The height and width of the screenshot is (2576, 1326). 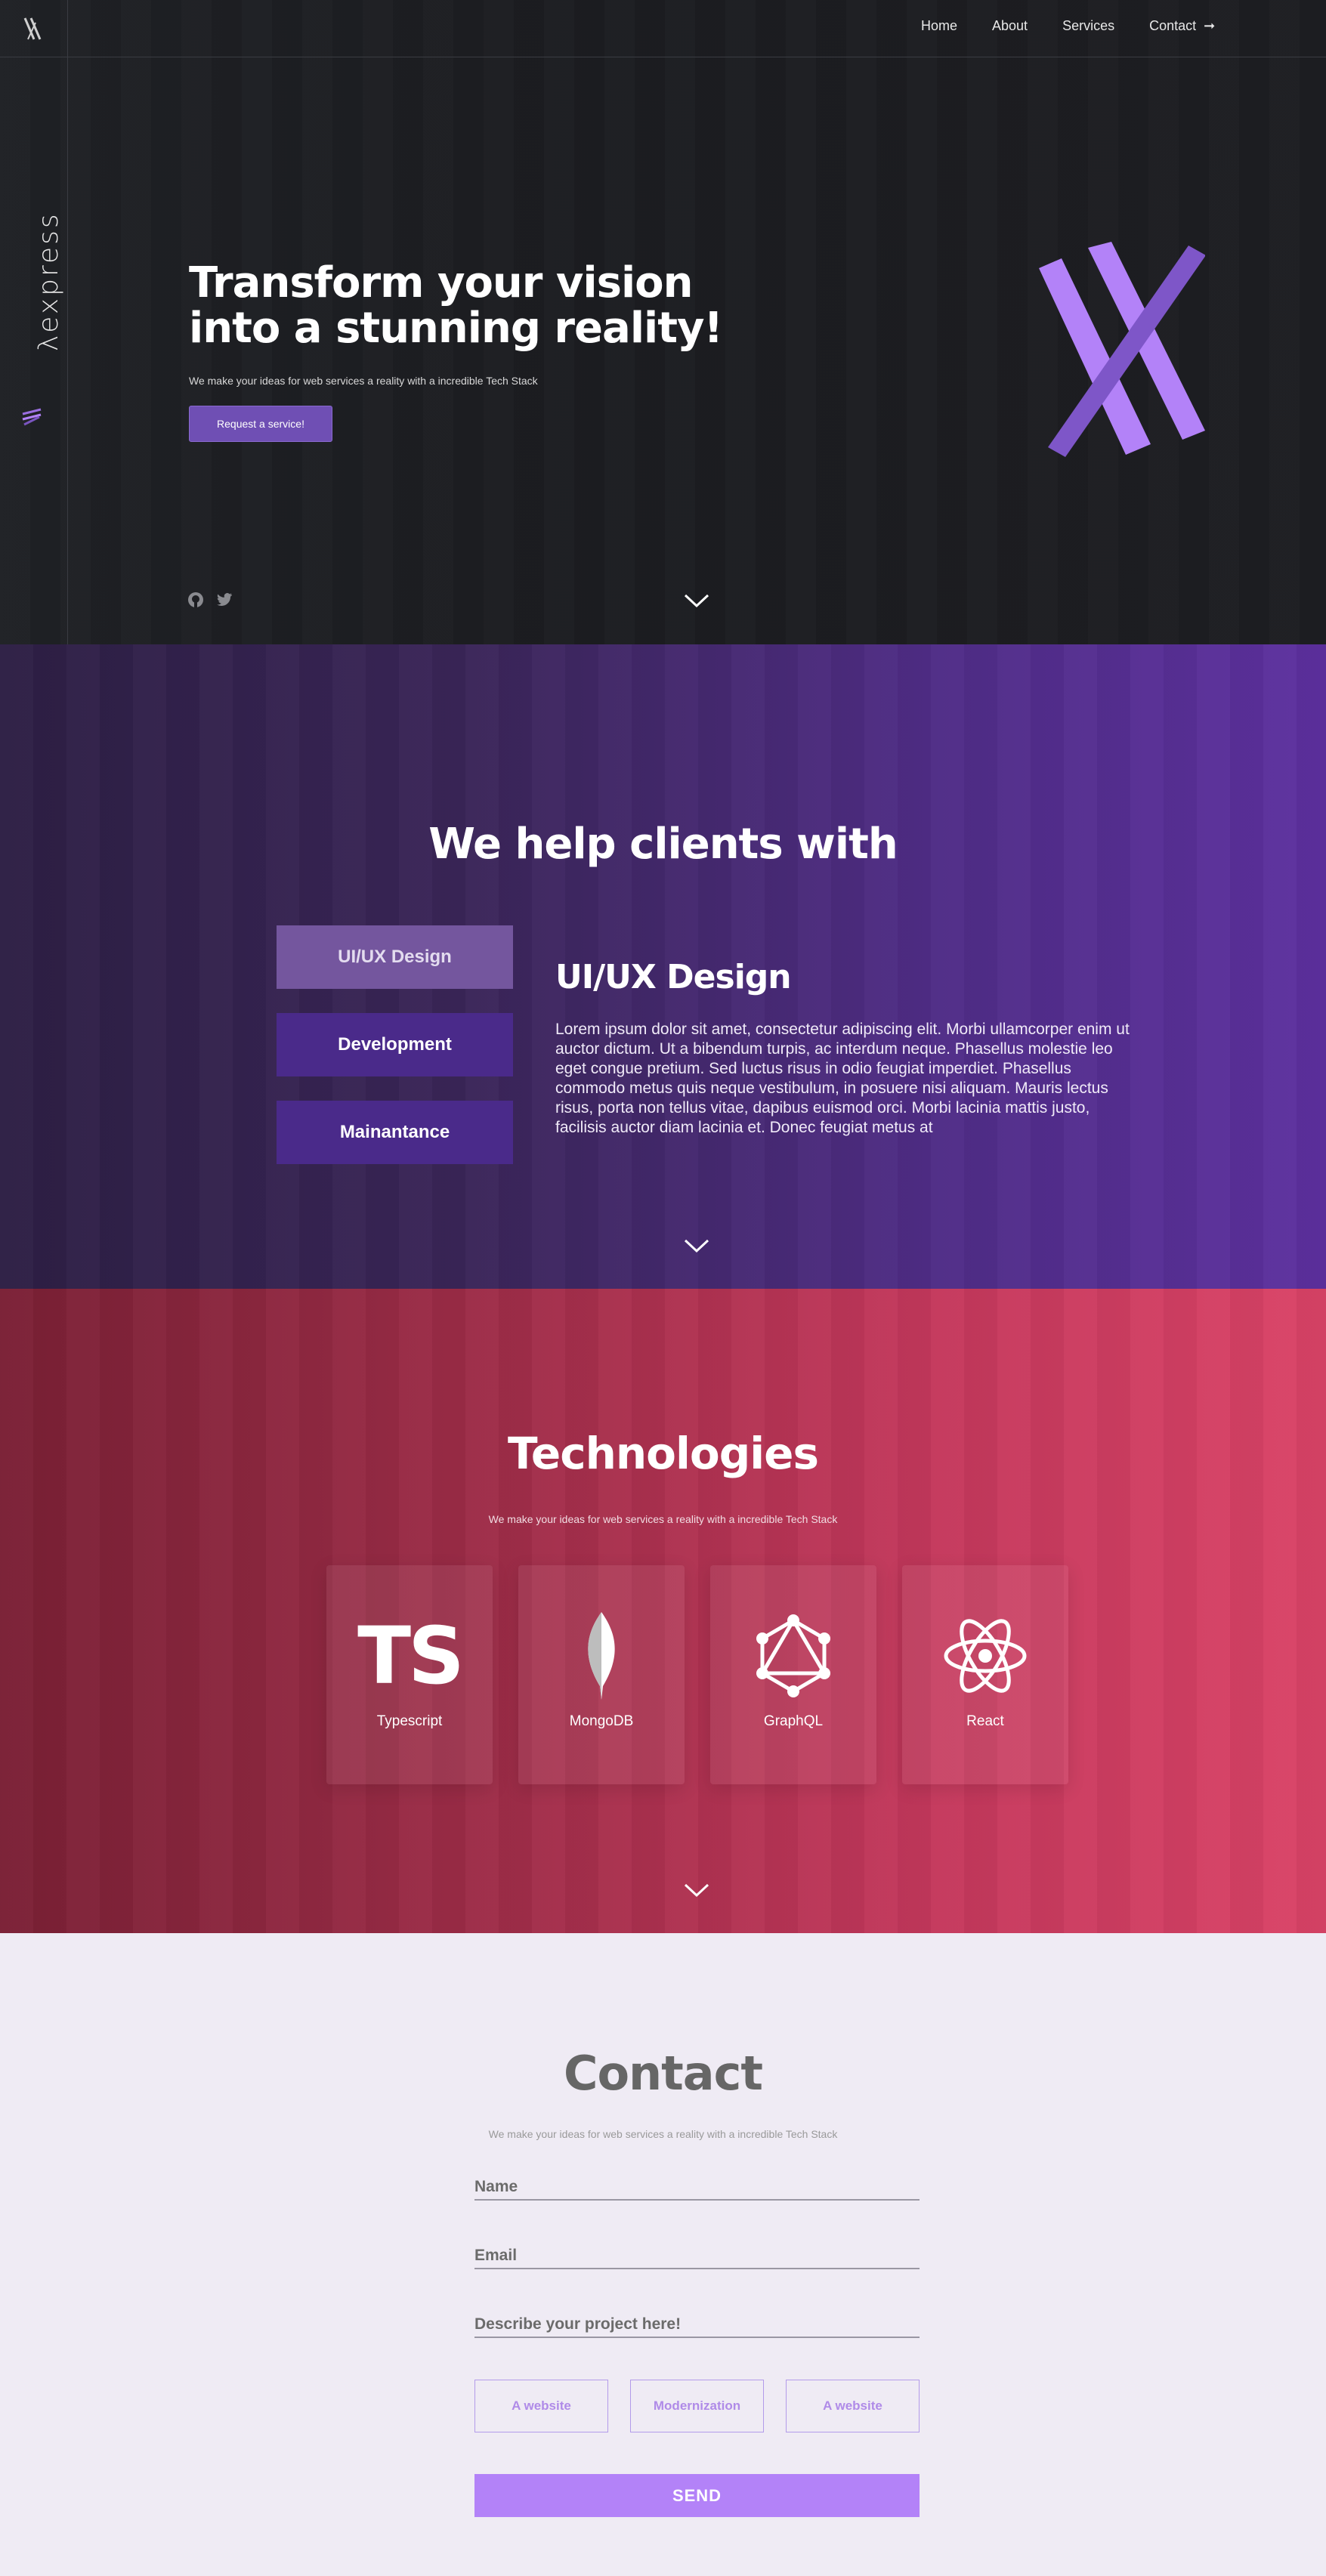 What do you see at coordinates (853, 2406) in the screenshot?
I see `option-a-website-2: A website` at bounding box center [853, 2406].